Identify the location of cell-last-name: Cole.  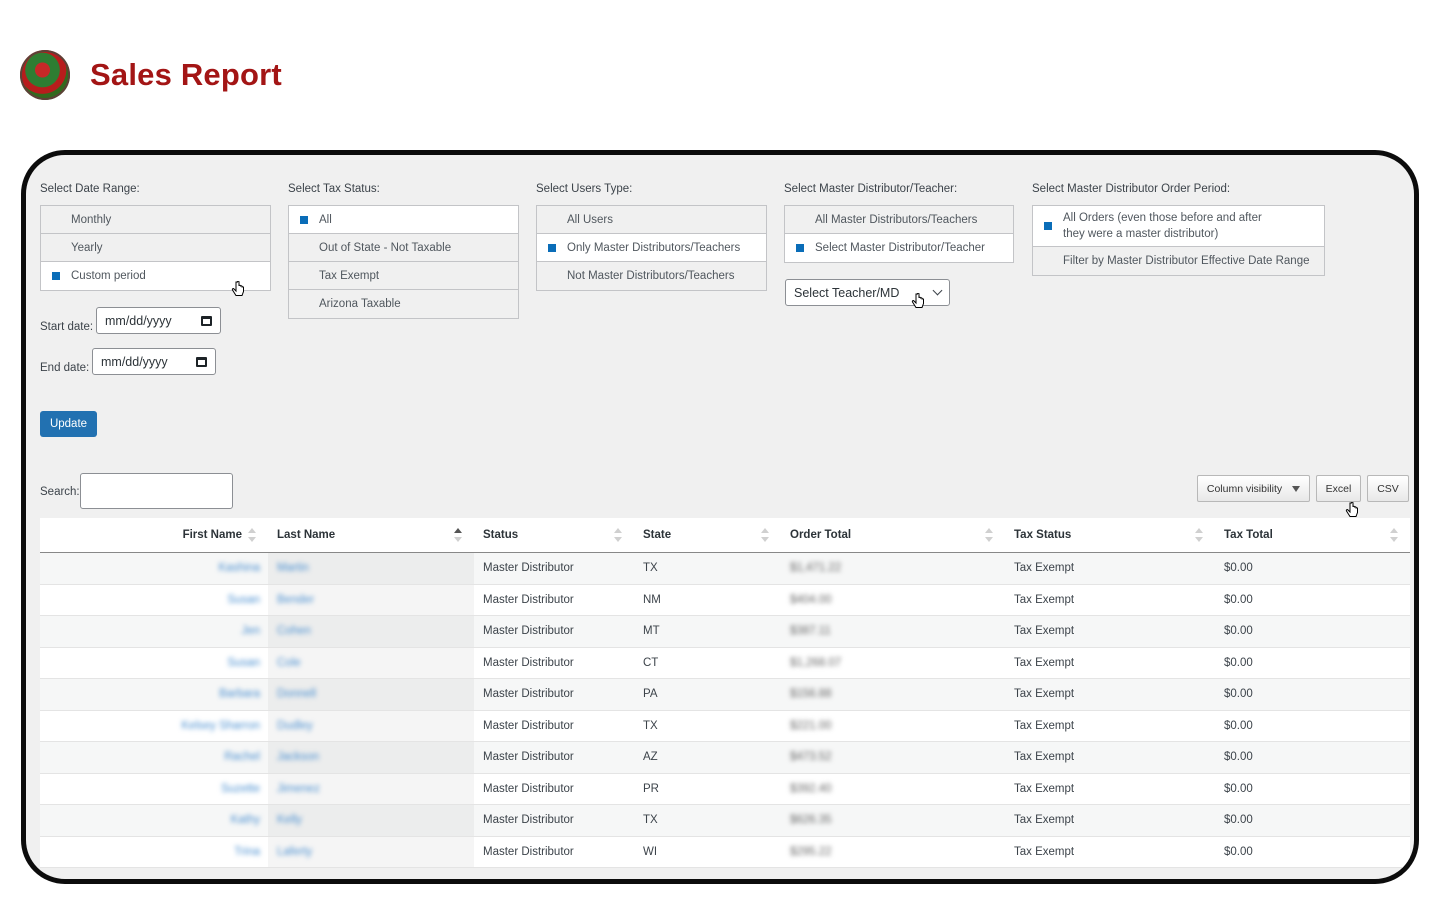
(371, 662).